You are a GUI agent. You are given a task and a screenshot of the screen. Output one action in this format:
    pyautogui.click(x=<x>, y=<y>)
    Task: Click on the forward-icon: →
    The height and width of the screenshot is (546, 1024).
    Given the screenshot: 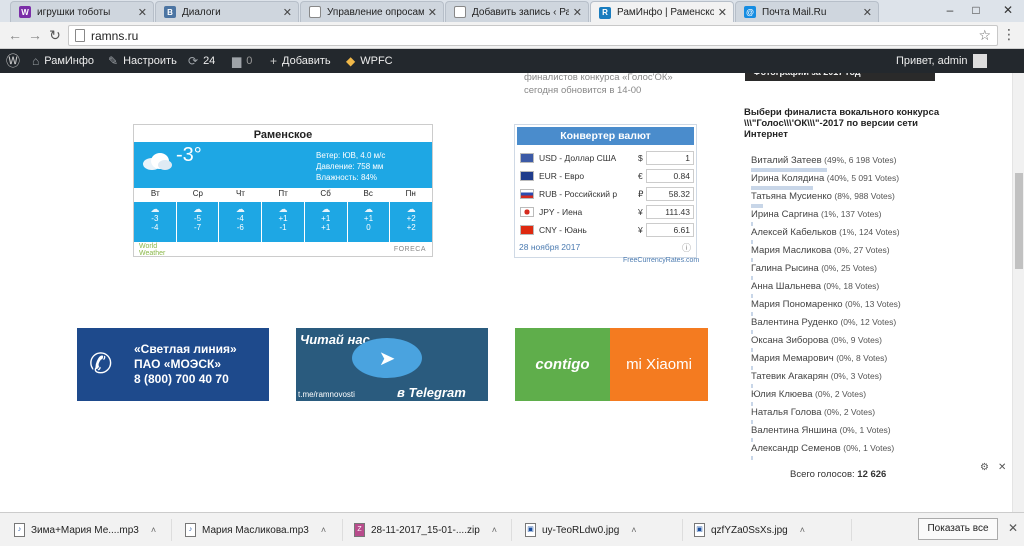 What is the action you would take?
    pyautogui.click(x=35, y=35)
    